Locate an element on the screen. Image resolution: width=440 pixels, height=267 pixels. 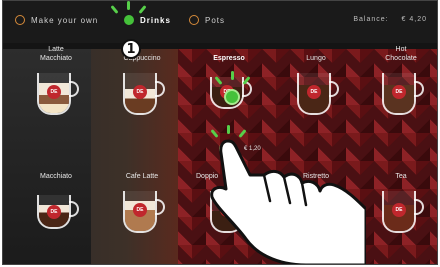
product-macchiato: Macchiato DE is located at coordinates (56, 211).